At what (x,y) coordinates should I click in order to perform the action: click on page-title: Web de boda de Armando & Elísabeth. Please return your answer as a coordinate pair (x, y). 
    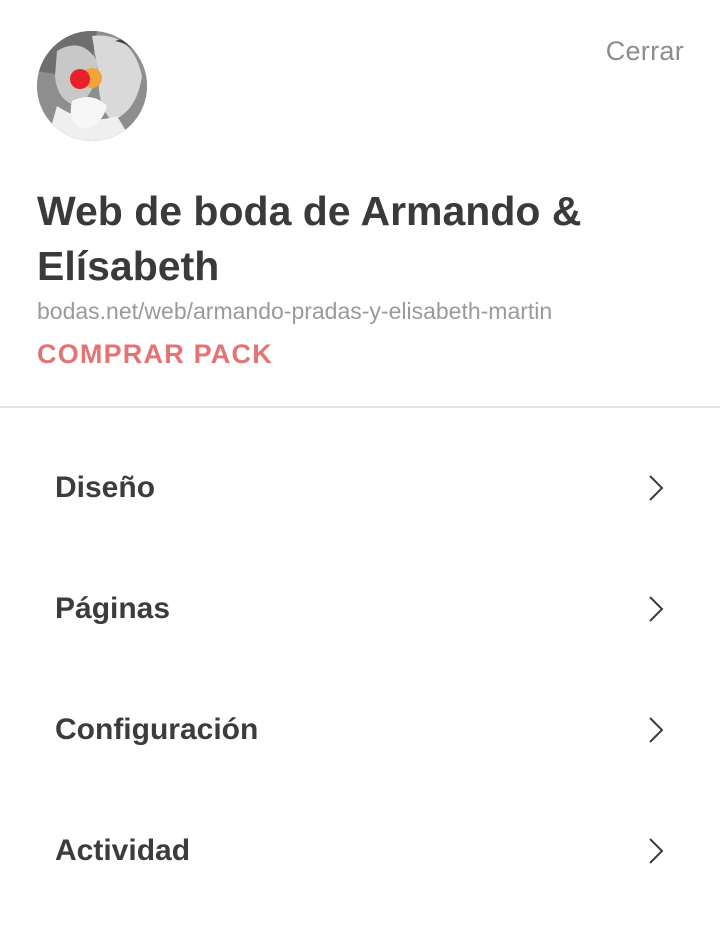
    Looking at the image, I should click on (309, 238).